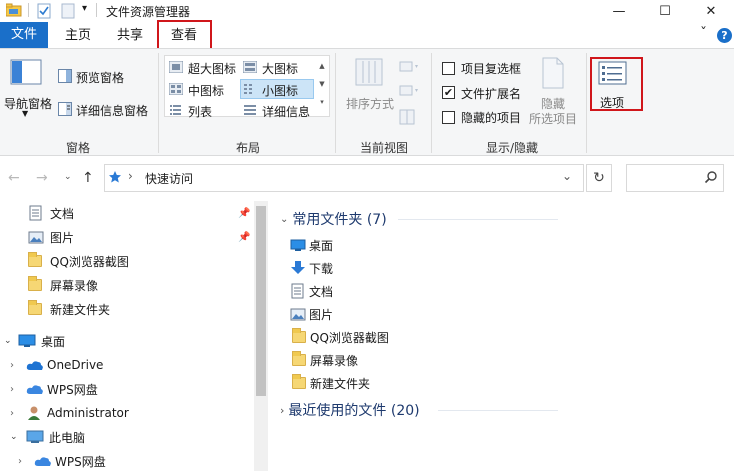 The image size is (734, 473). Describe the element at coordinates (665, 11) in the screenshot. I see `maximize-button: ☐` at that location.